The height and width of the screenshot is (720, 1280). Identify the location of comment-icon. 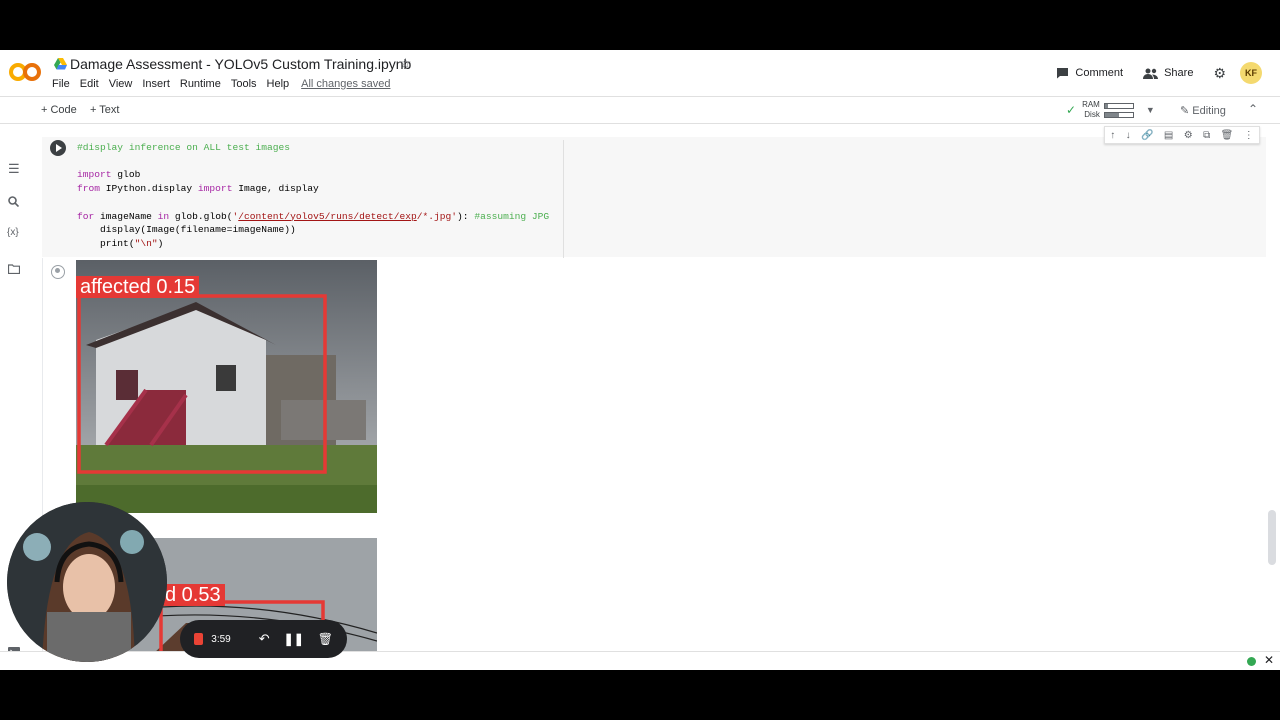
(1063, 73).